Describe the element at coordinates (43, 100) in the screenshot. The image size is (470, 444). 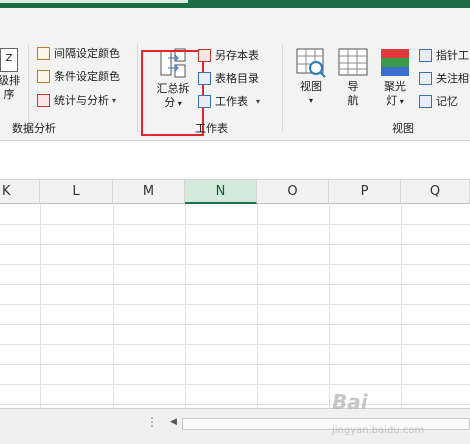
I see `statistics-icon` at that location.